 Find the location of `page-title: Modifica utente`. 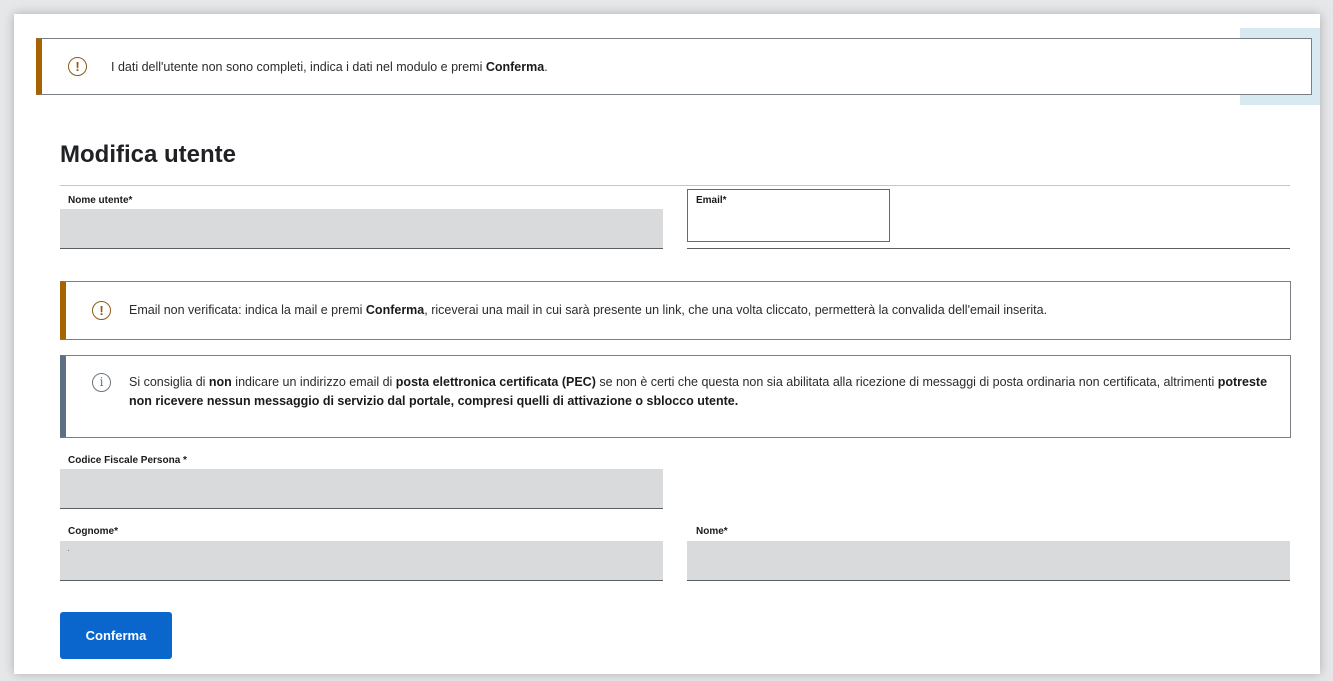

page-title: Modifica utente is located at coordinates (148, 154).